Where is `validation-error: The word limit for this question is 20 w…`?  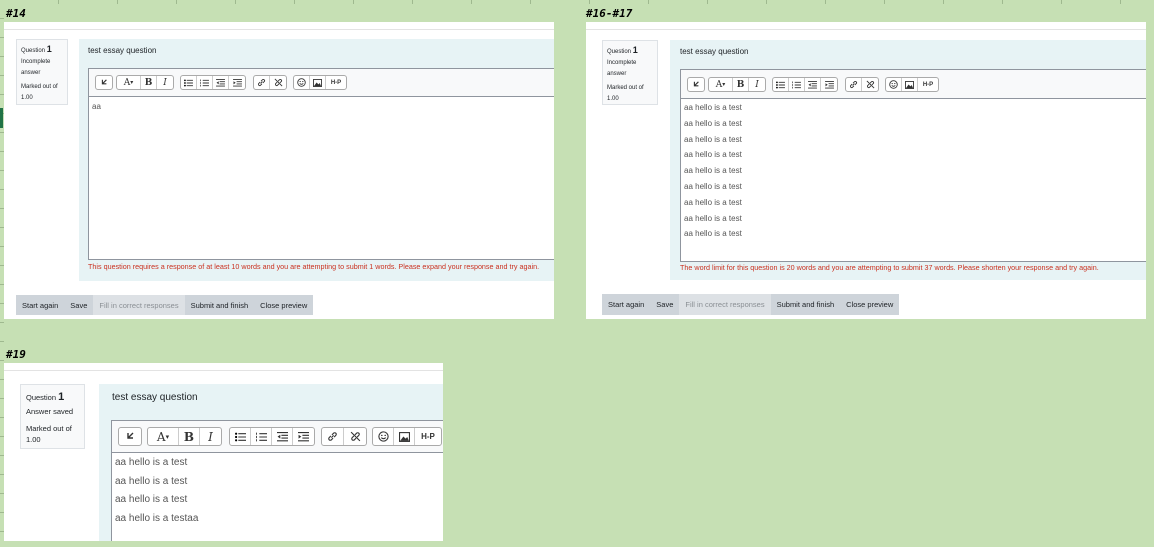
validation-error: The word limit for this question is 20 w… is located at coordinates (889, 267).